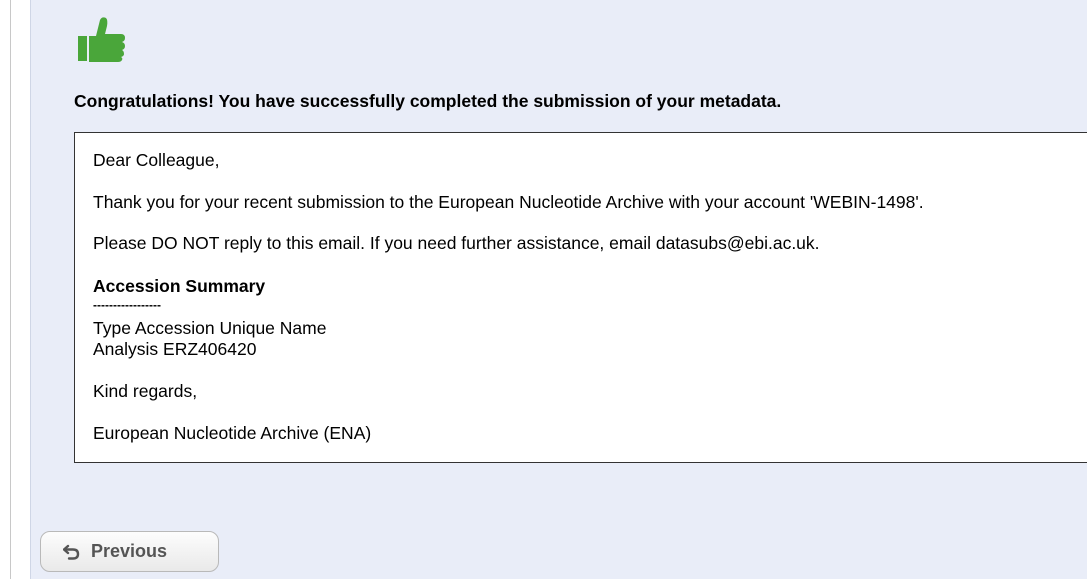  I want to click on accession-summary-row: Analysis ERZ406420, so click(175, 349).